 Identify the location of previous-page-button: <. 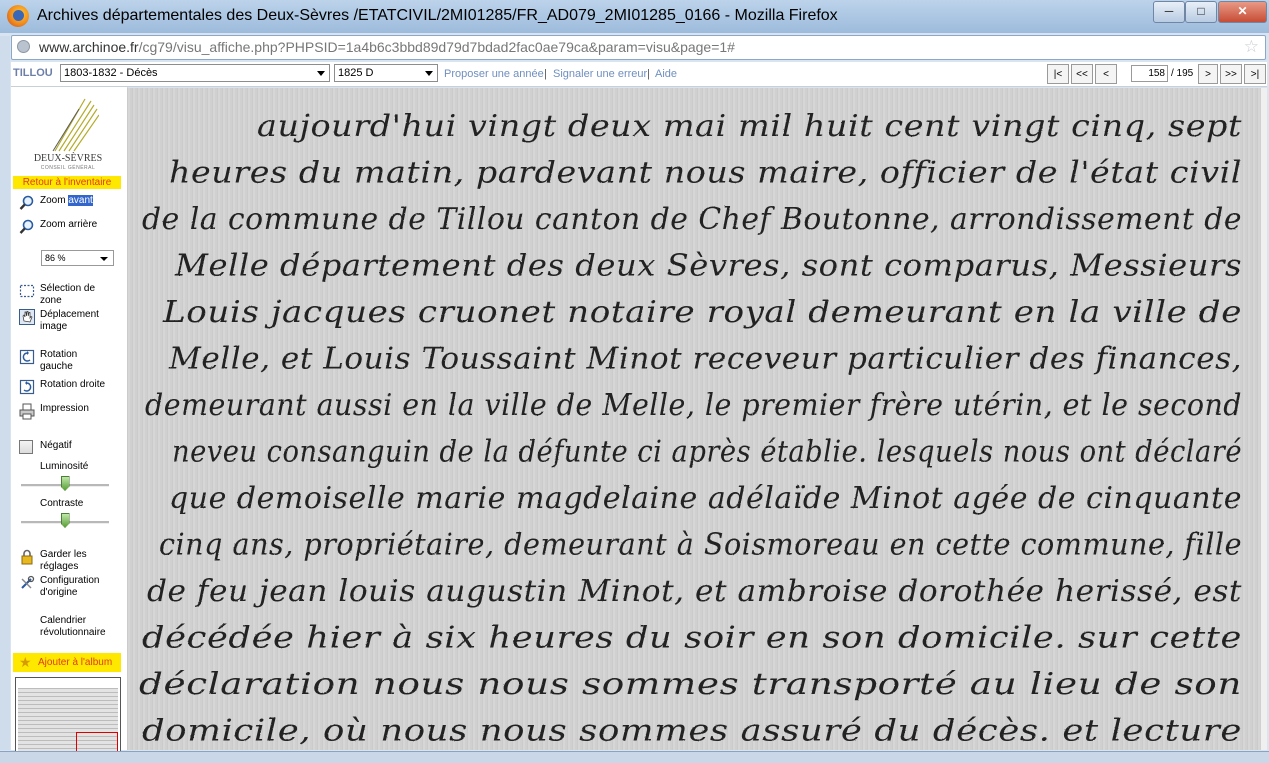
(1106, 74).